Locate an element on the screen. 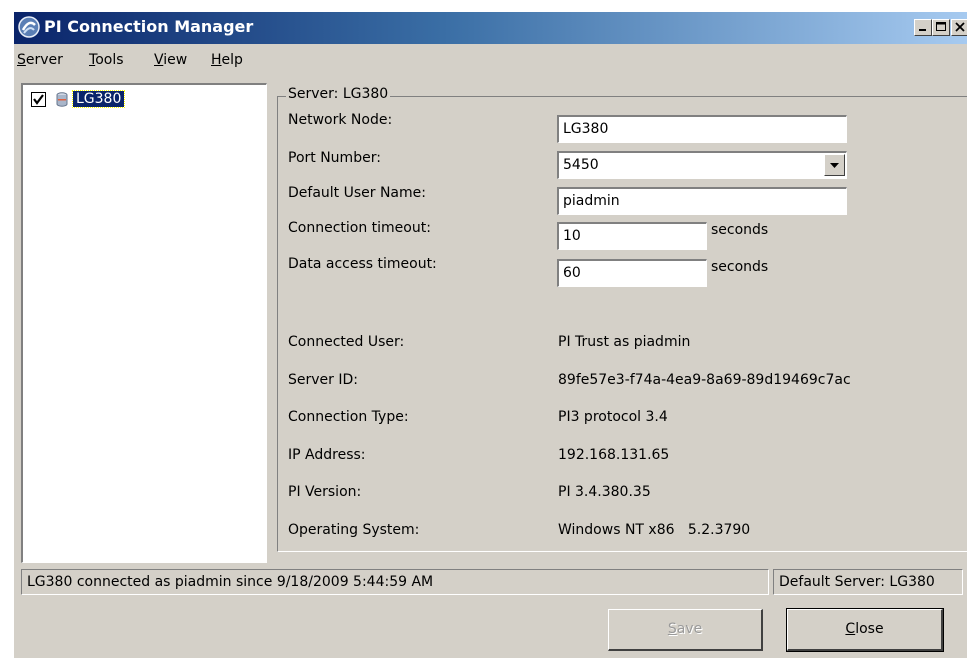  close-button: Close is located at coordinates (865, 630).